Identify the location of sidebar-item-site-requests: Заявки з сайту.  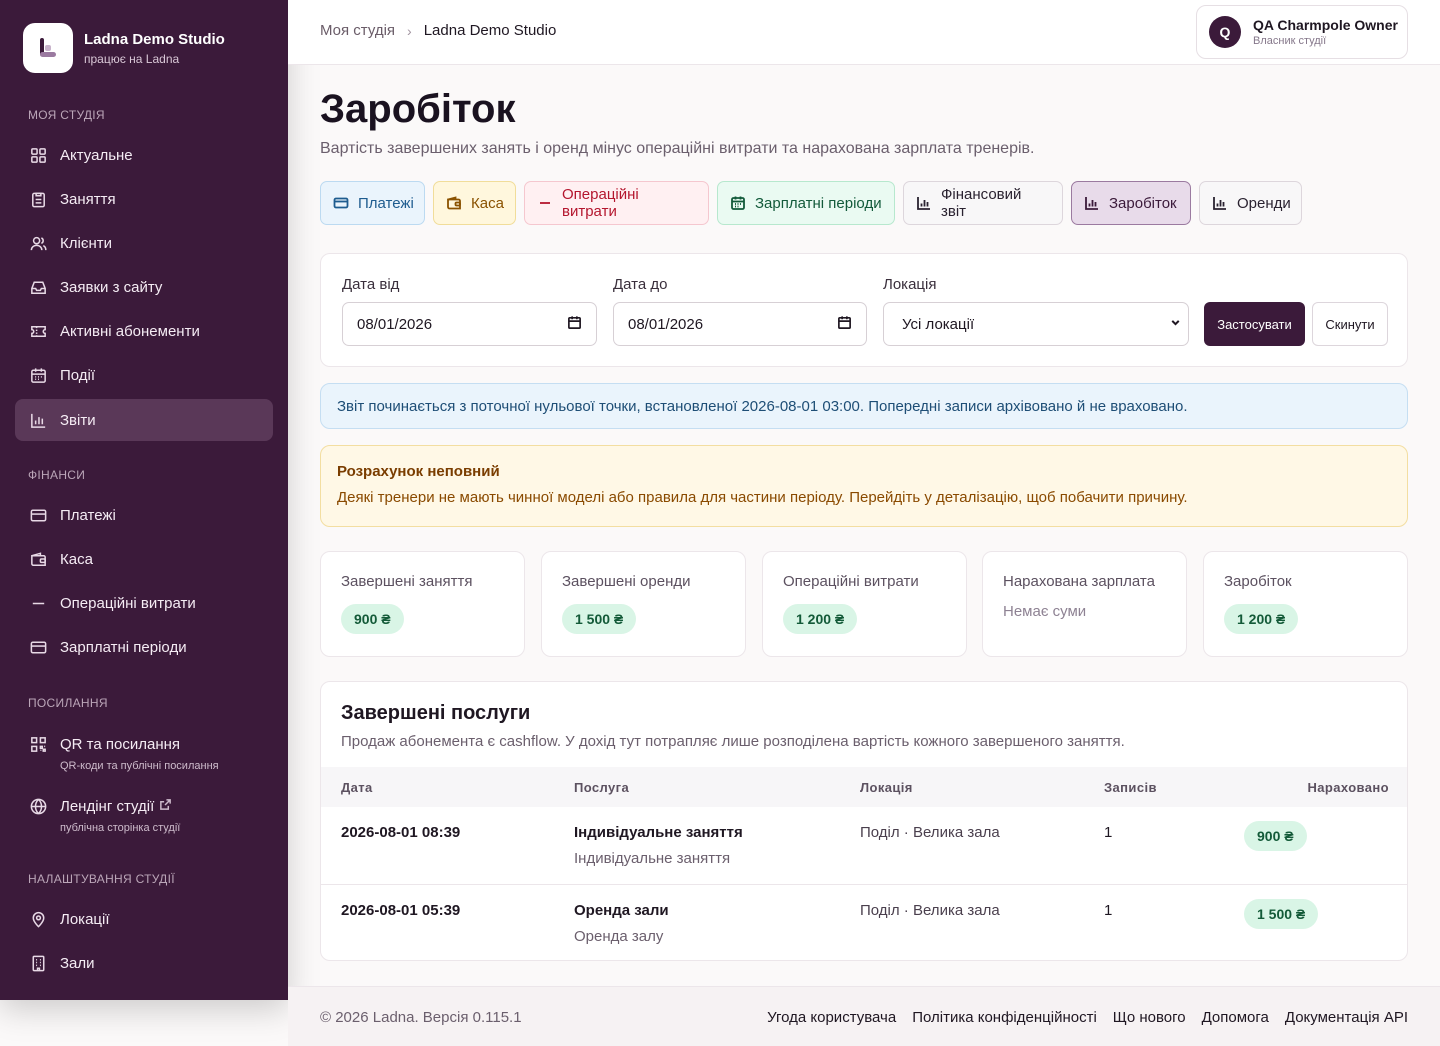
(144, 287).